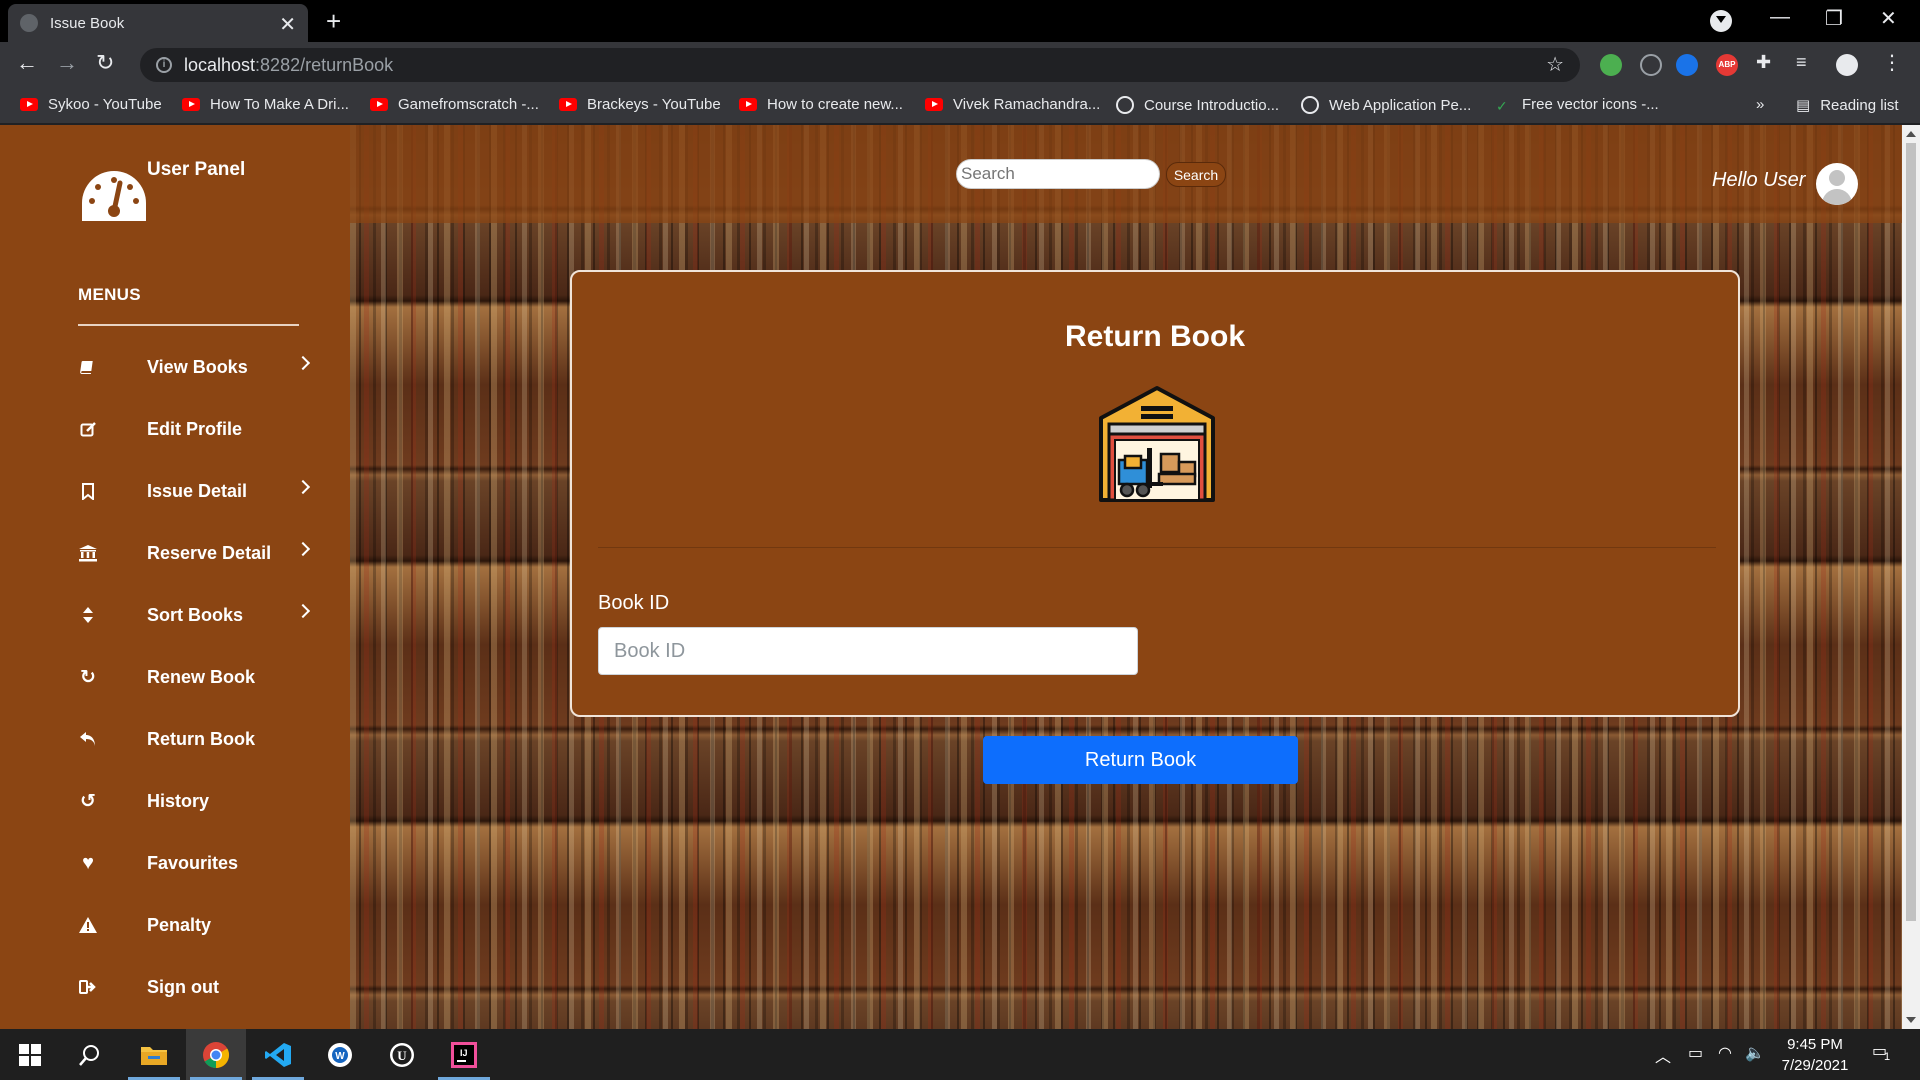 The image size is (1920, 1080). What do you see at coordinates (194, 615) in the screenshot?
I see `sidebar-item-sort-books: Sort Books` at bounding box center [194, 615].